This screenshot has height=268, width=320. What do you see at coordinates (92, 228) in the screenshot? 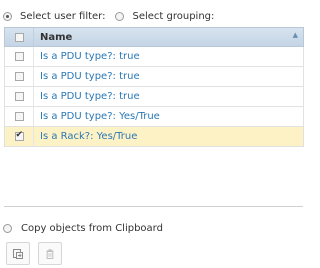
I see `clipboard-label: Copy objects from Clipboard` at bounding box center [92, 228].